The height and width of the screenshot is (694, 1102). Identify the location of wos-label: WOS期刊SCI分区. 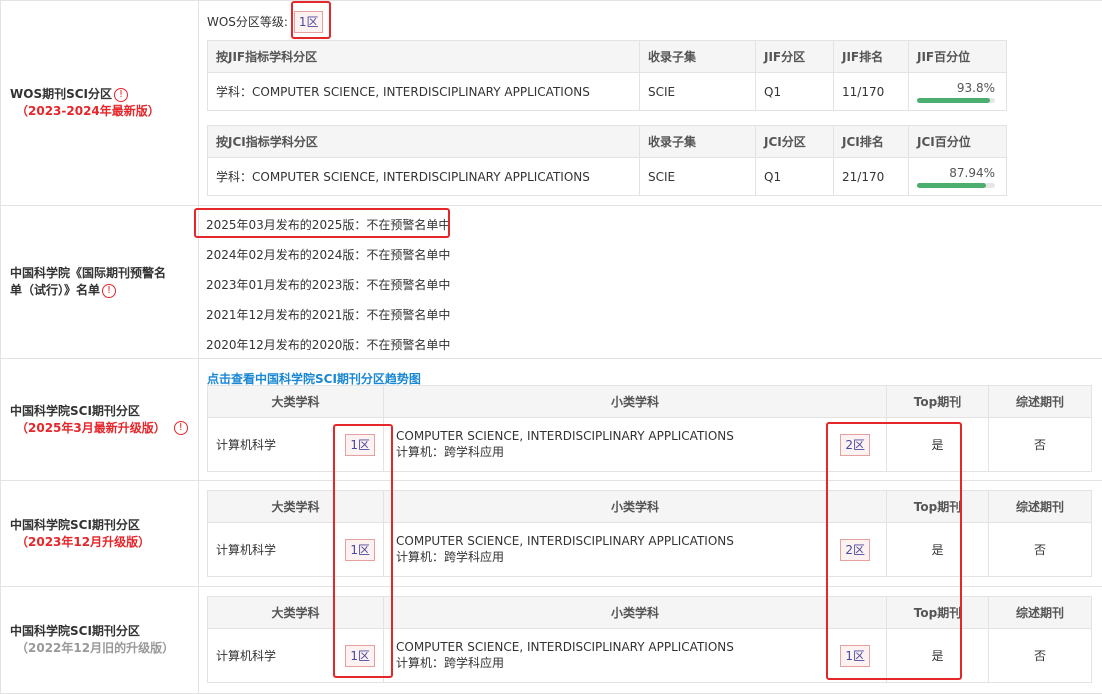
(61, 94).